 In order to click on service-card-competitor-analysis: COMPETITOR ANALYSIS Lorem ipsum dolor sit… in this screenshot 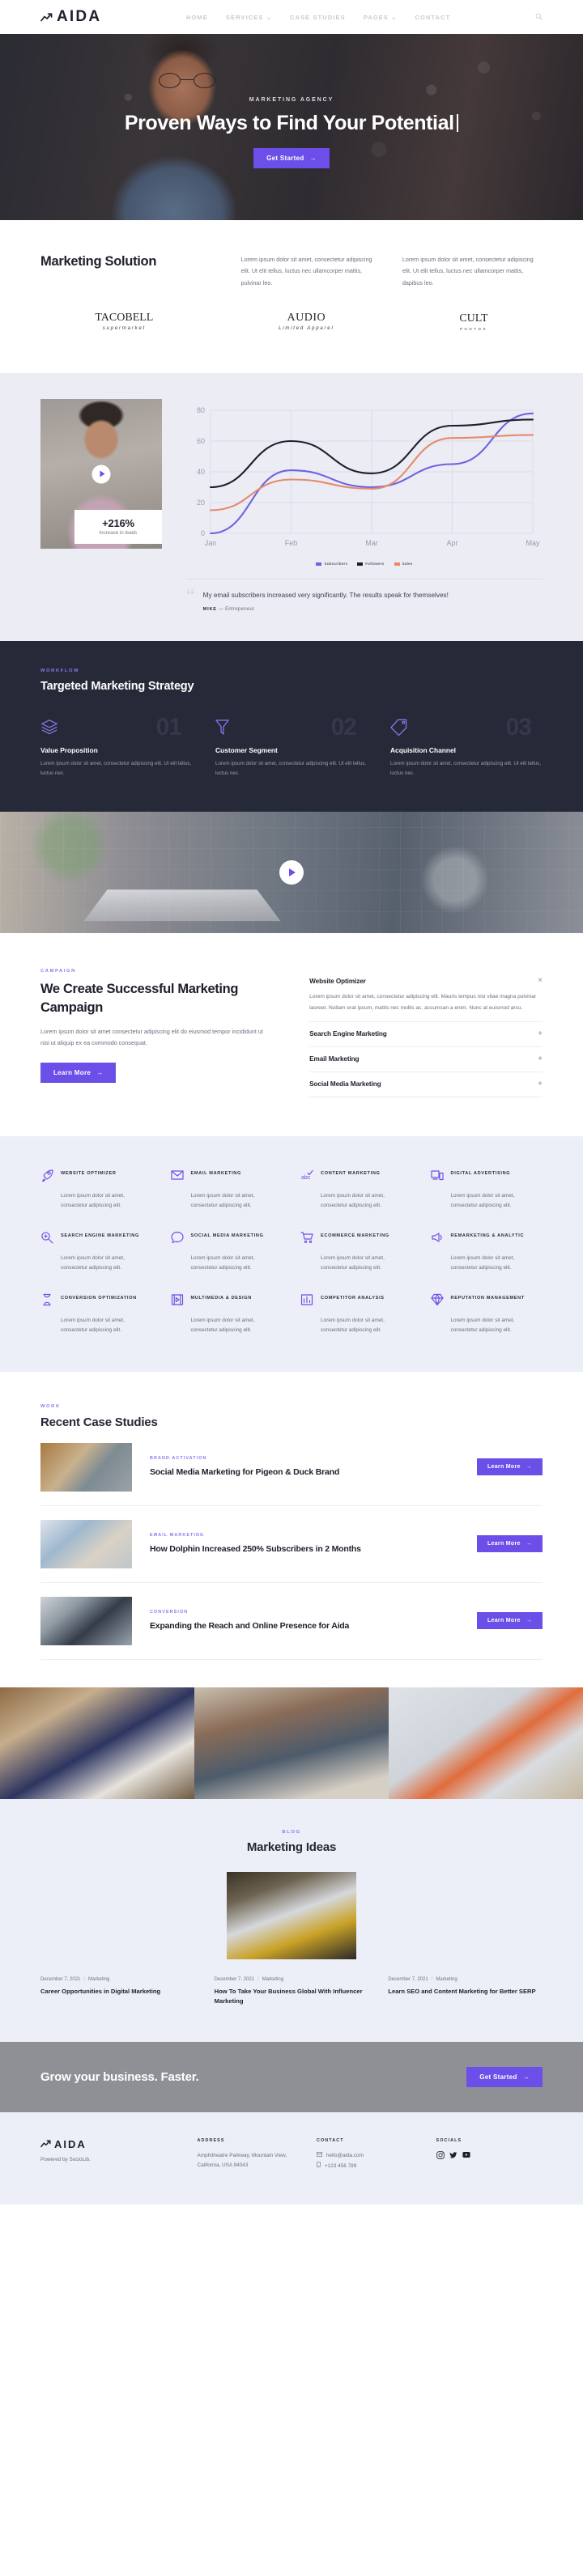, I will do `click(356, 1314)`.